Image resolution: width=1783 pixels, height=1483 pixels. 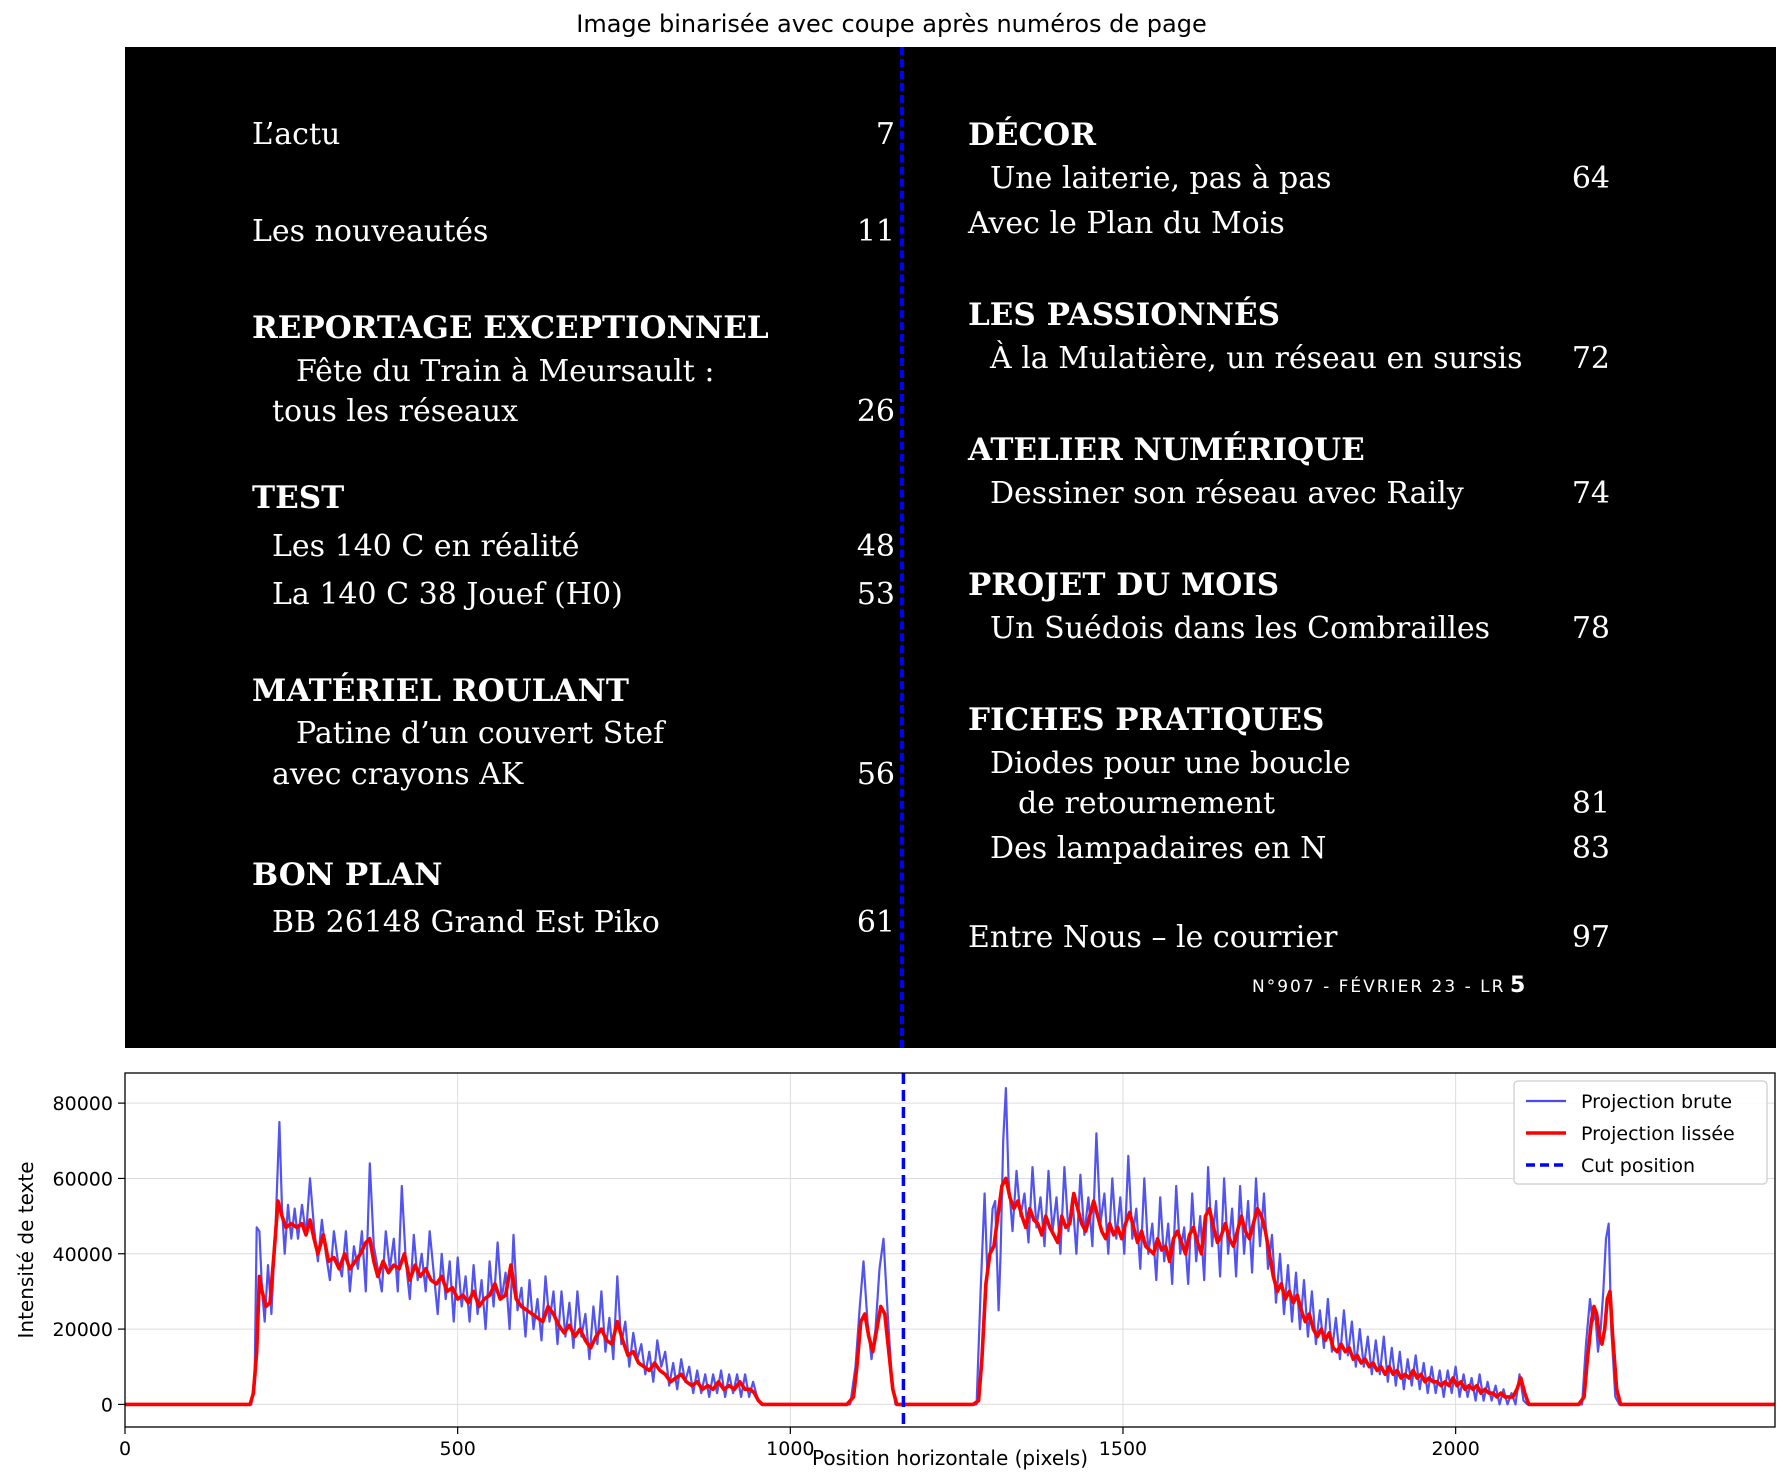 I want to click on legend-label-0: Projection brute, so click(x=1656, y=1102).